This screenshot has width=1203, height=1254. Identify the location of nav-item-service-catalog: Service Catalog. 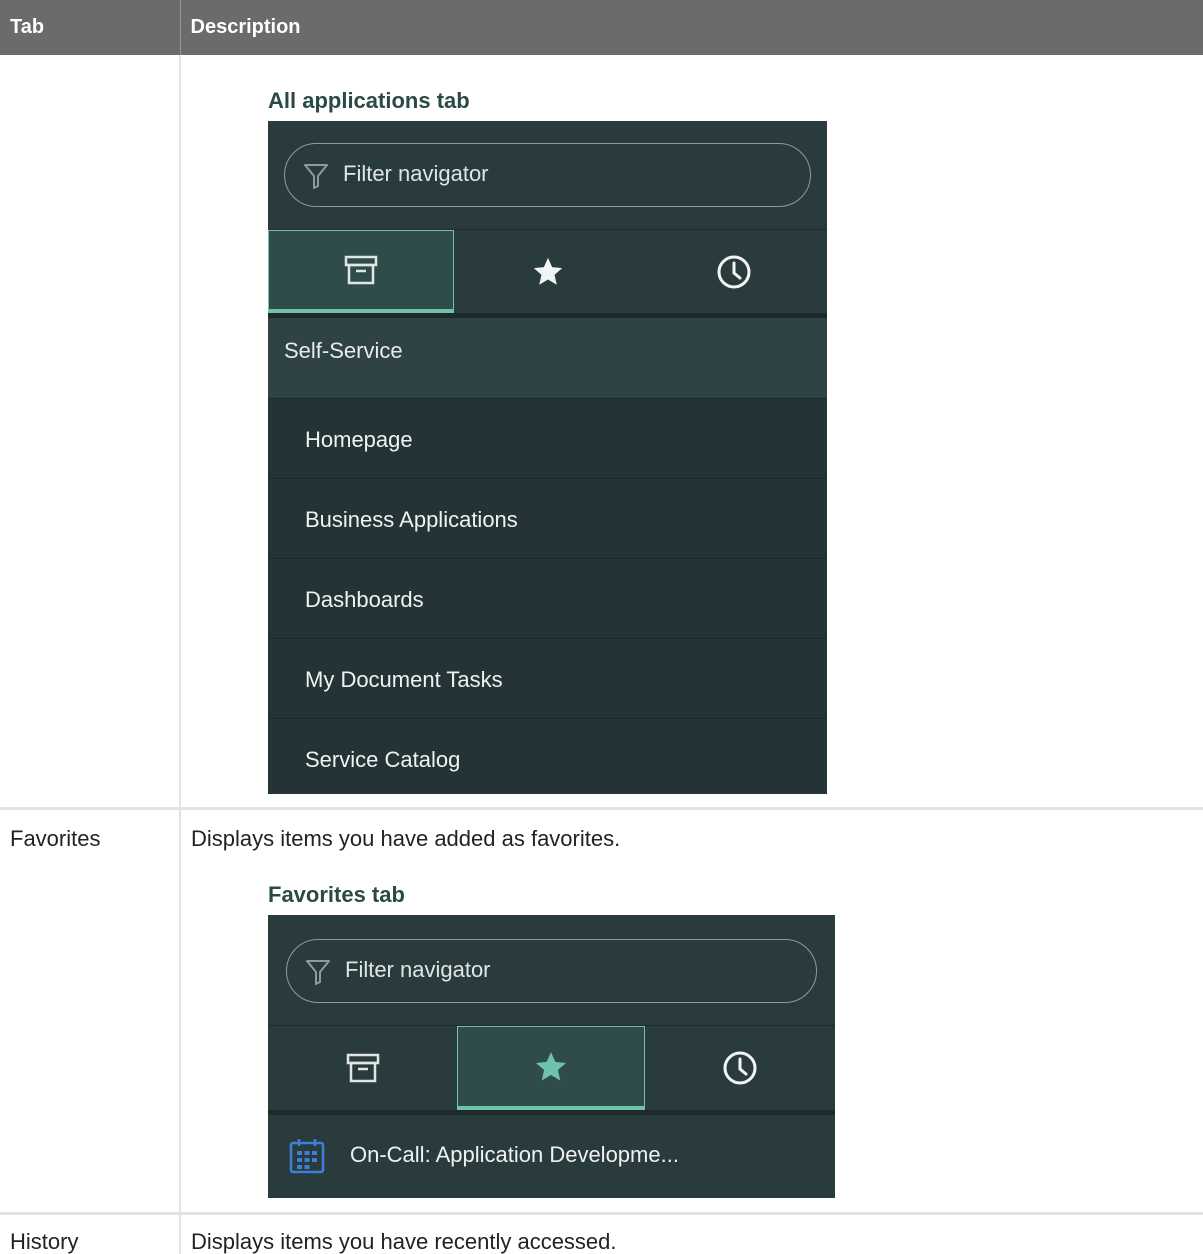
(547, 756).